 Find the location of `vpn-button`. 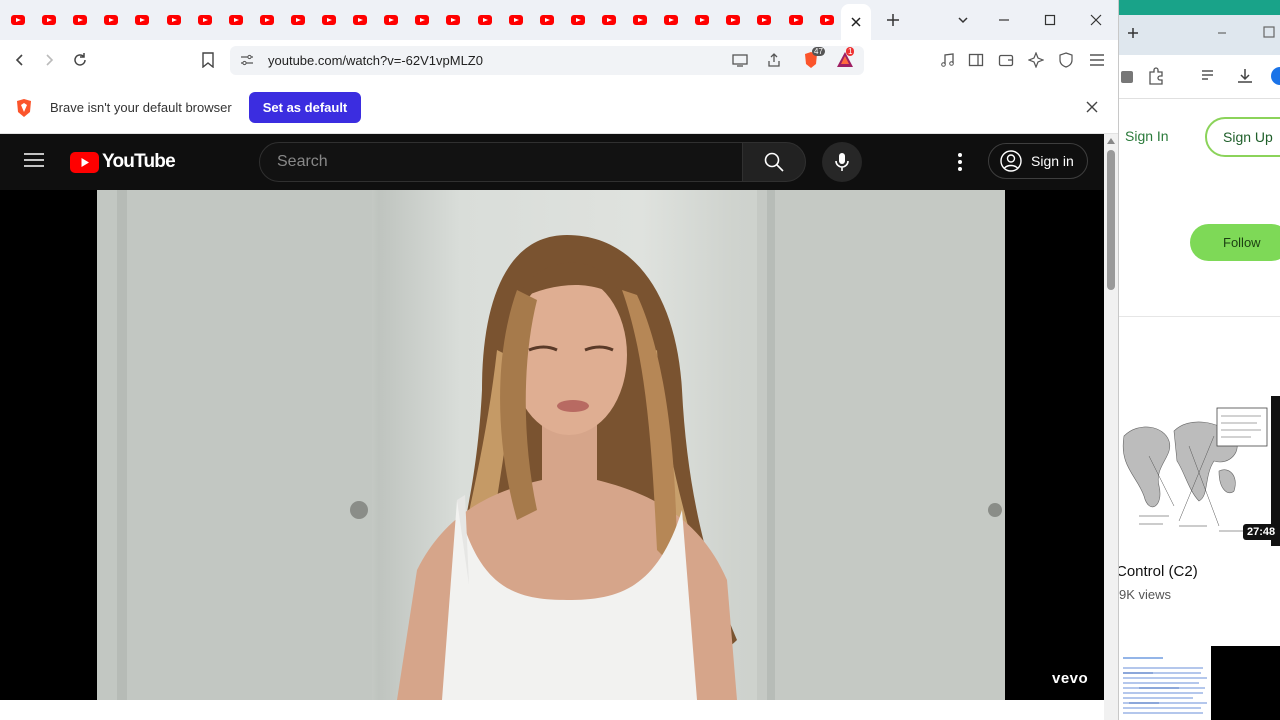

vpn-button is located at coordinates (1066, 60).